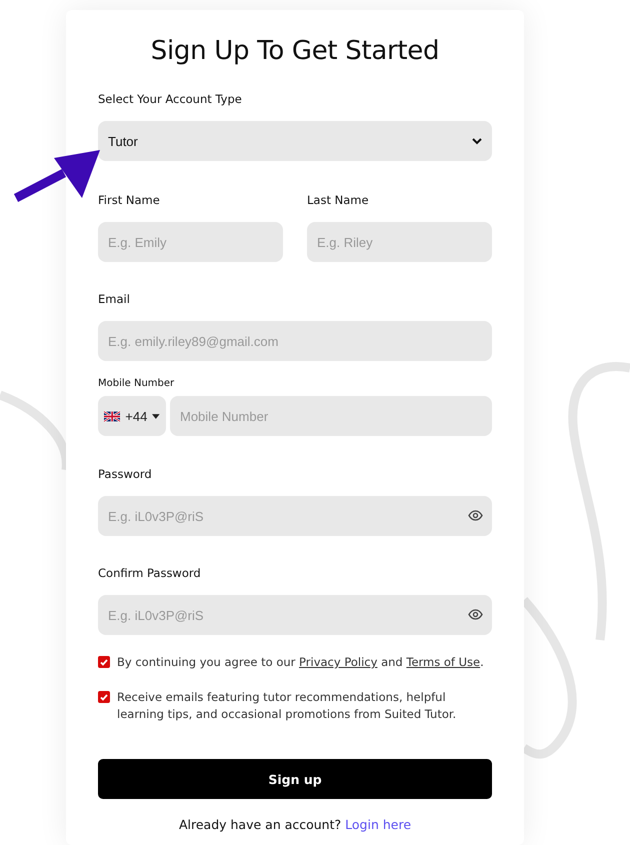  What do you see at coordinates (295, 615) in the screenshot?
I see `confirm-password-field: E.g. iL0v3P@riS` at bounding box center [295, 615].